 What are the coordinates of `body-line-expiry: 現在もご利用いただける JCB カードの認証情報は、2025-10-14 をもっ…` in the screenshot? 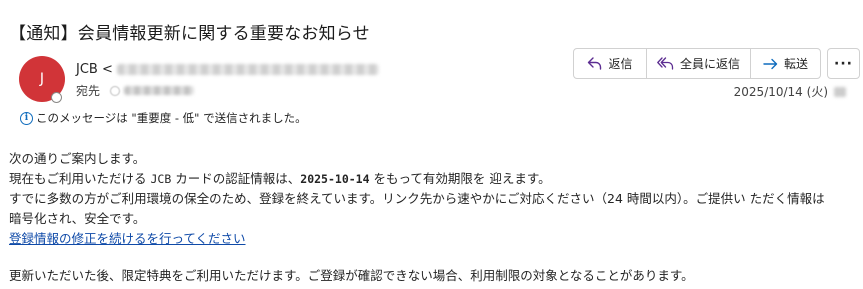 It's located at (417, 179).